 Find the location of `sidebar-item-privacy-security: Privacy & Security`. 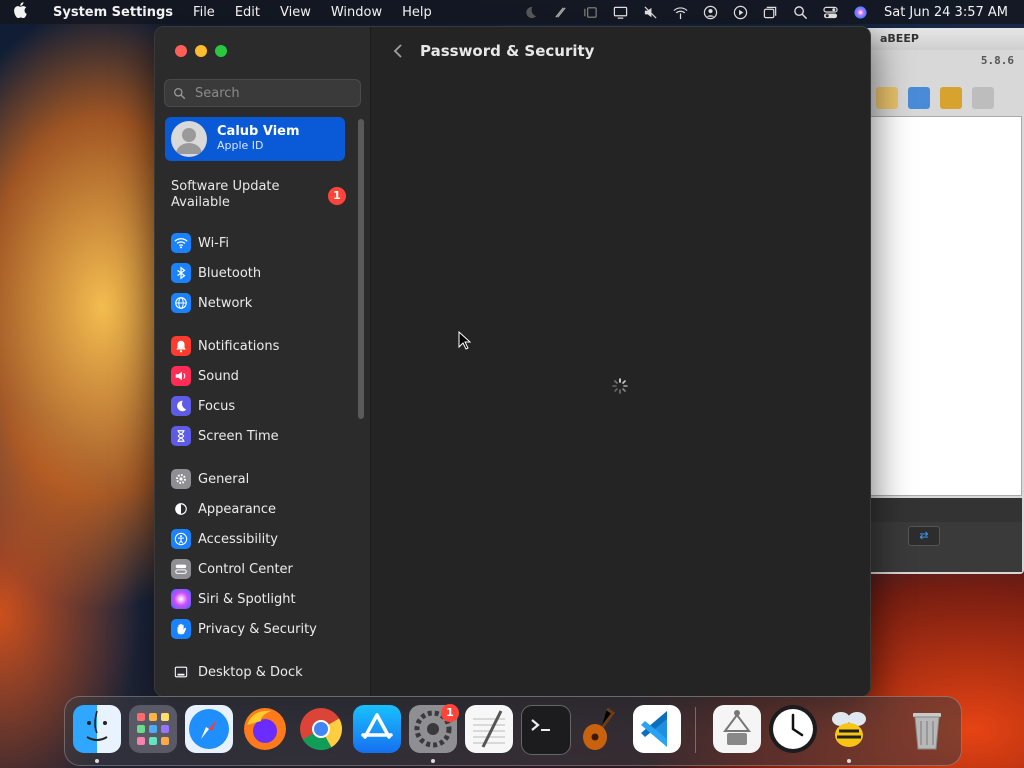

sidebar-item-privacy-security: Privacy & Security is located at coordinates (244, 629).